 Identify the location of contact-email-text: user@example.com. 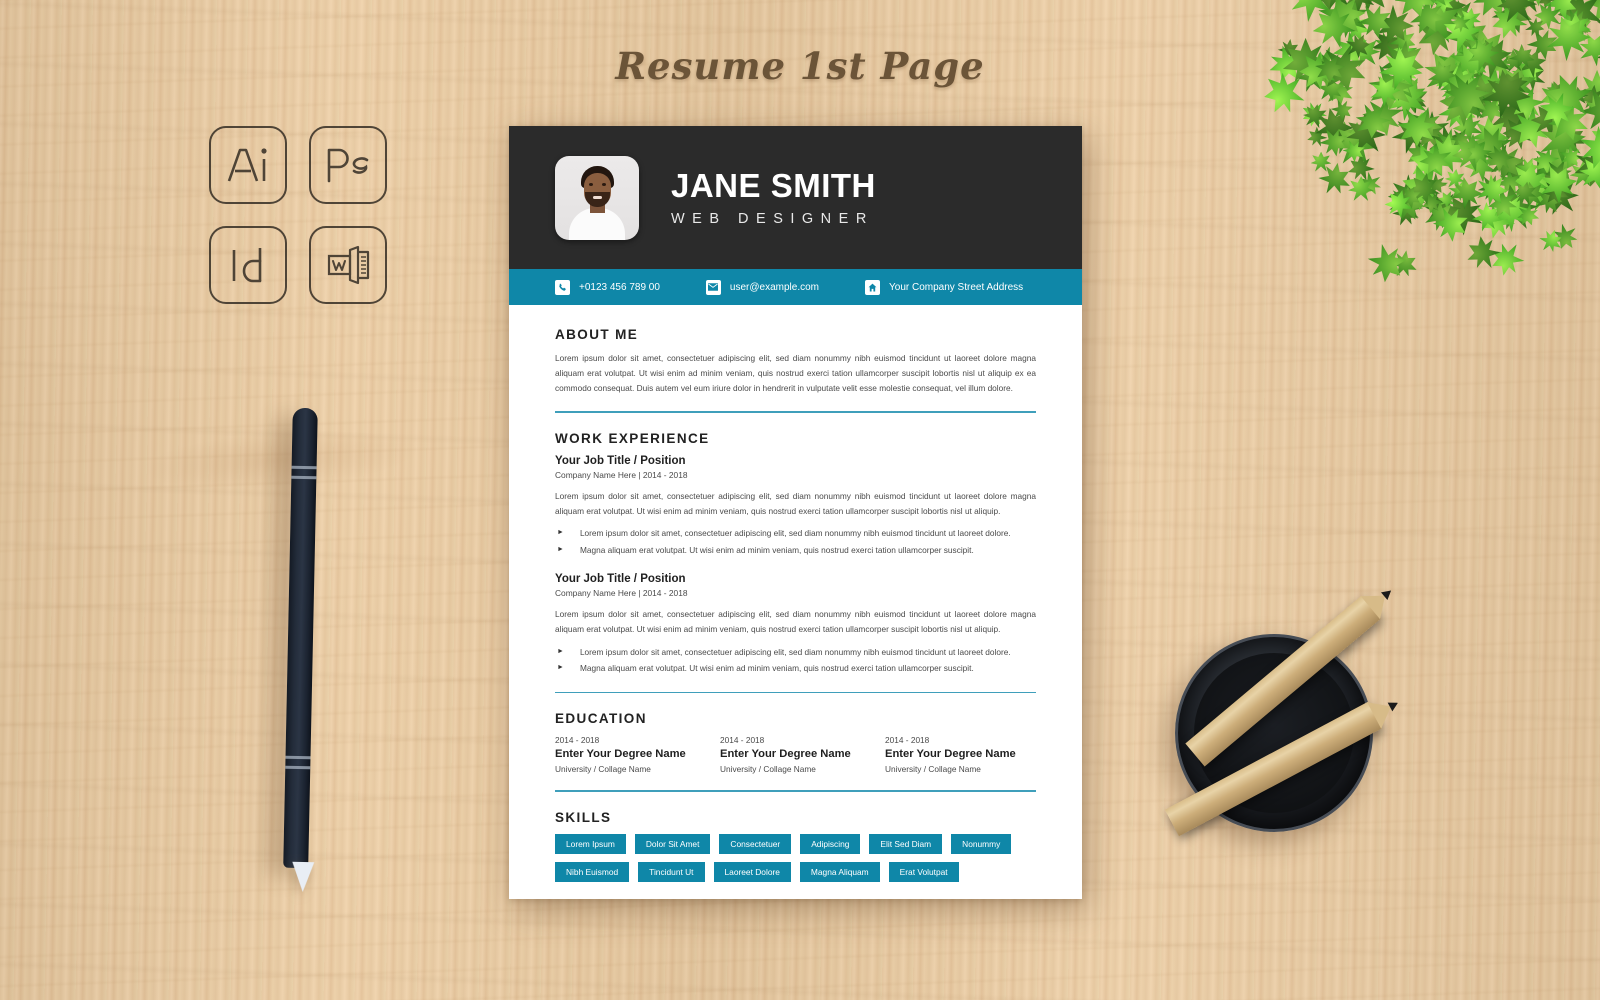
(774, 287).